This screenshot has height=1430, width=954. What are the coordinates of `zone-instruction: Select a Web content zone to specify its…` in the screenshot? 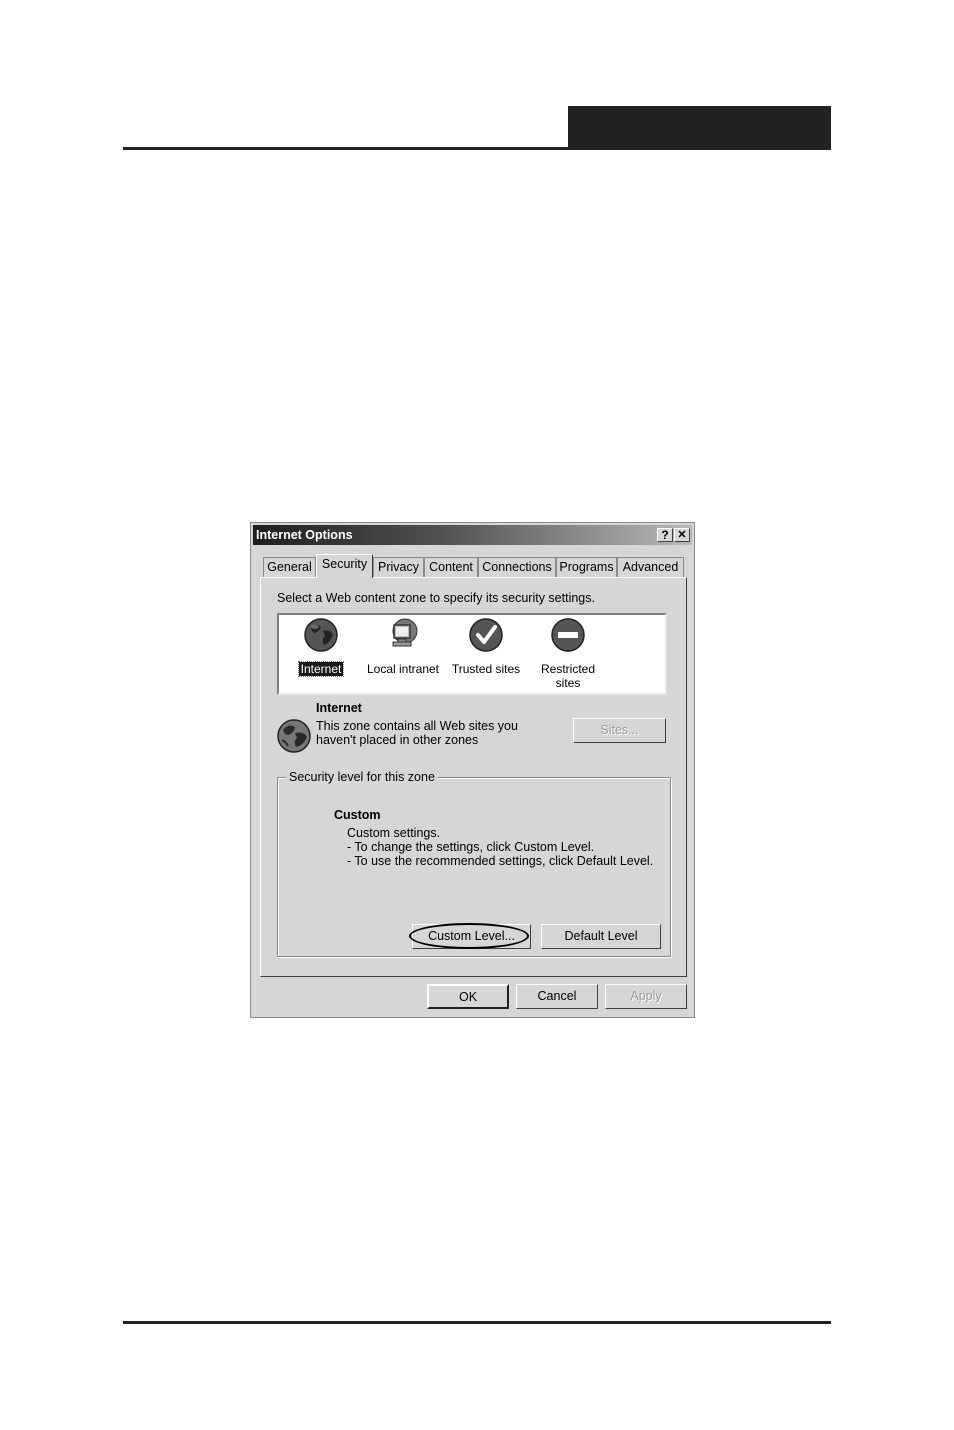 It's located at (436, 598).